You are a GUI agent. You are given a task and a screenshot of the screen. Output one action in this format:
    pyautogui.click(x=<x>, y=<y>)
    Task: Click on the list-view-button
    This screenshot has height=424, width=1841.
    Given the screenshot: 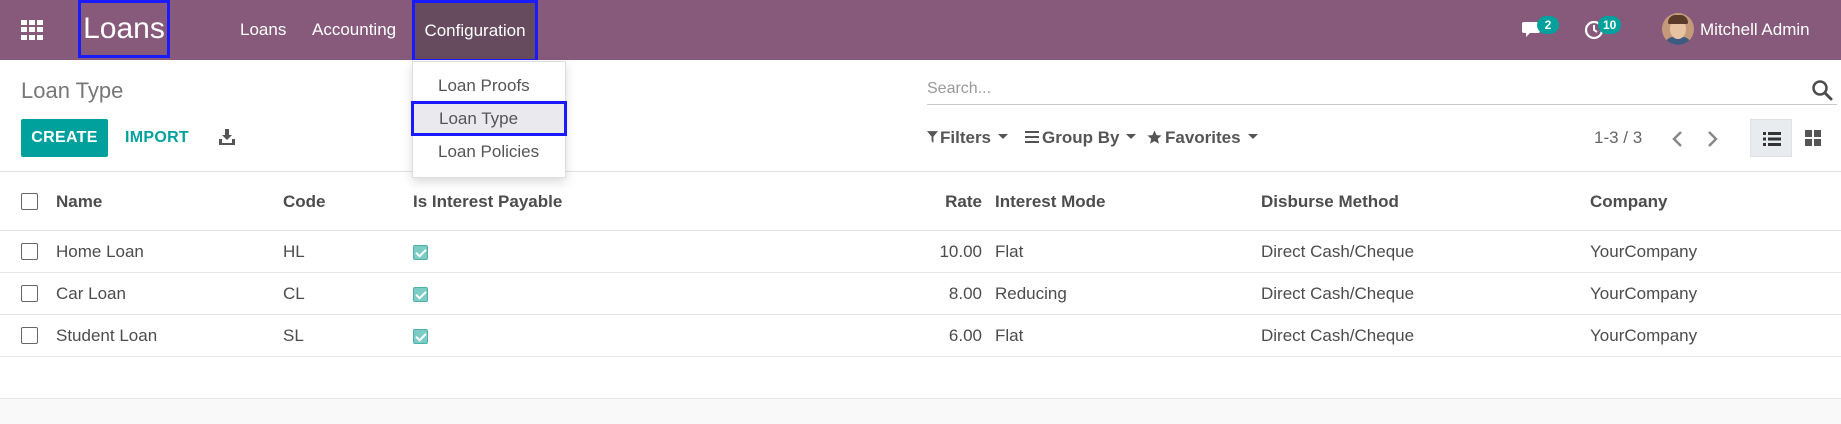 What is the action you would take?
    pyautogui.click(x=1771, y=138)
    